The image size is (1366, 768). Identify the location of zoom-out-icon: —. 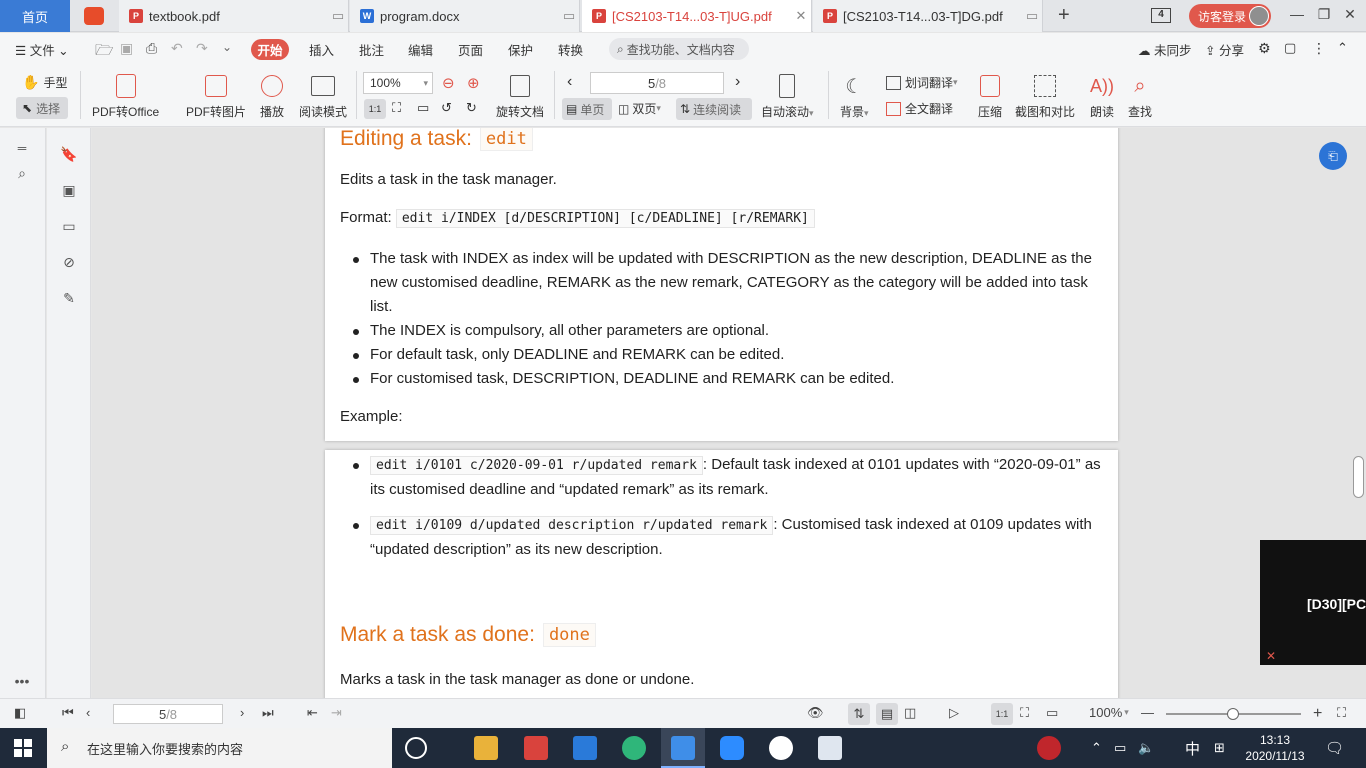
(1147, 712).